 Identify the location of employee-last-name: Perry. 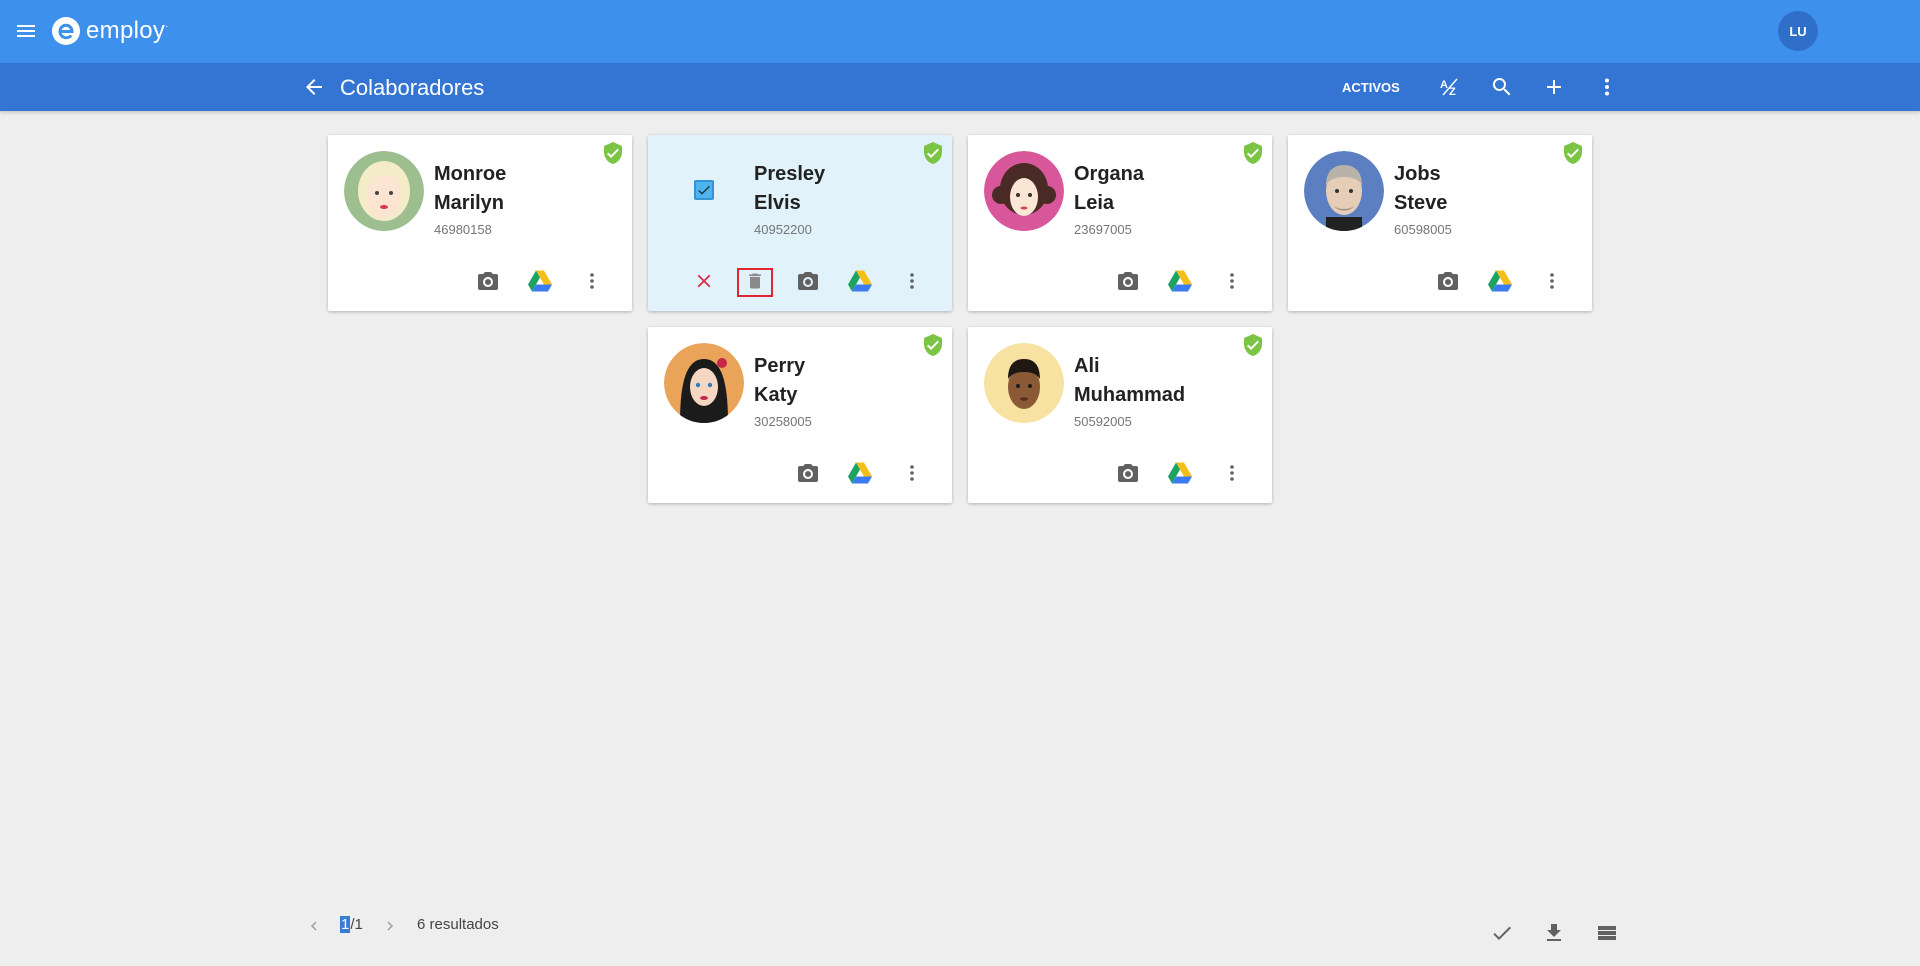
(780, 366).